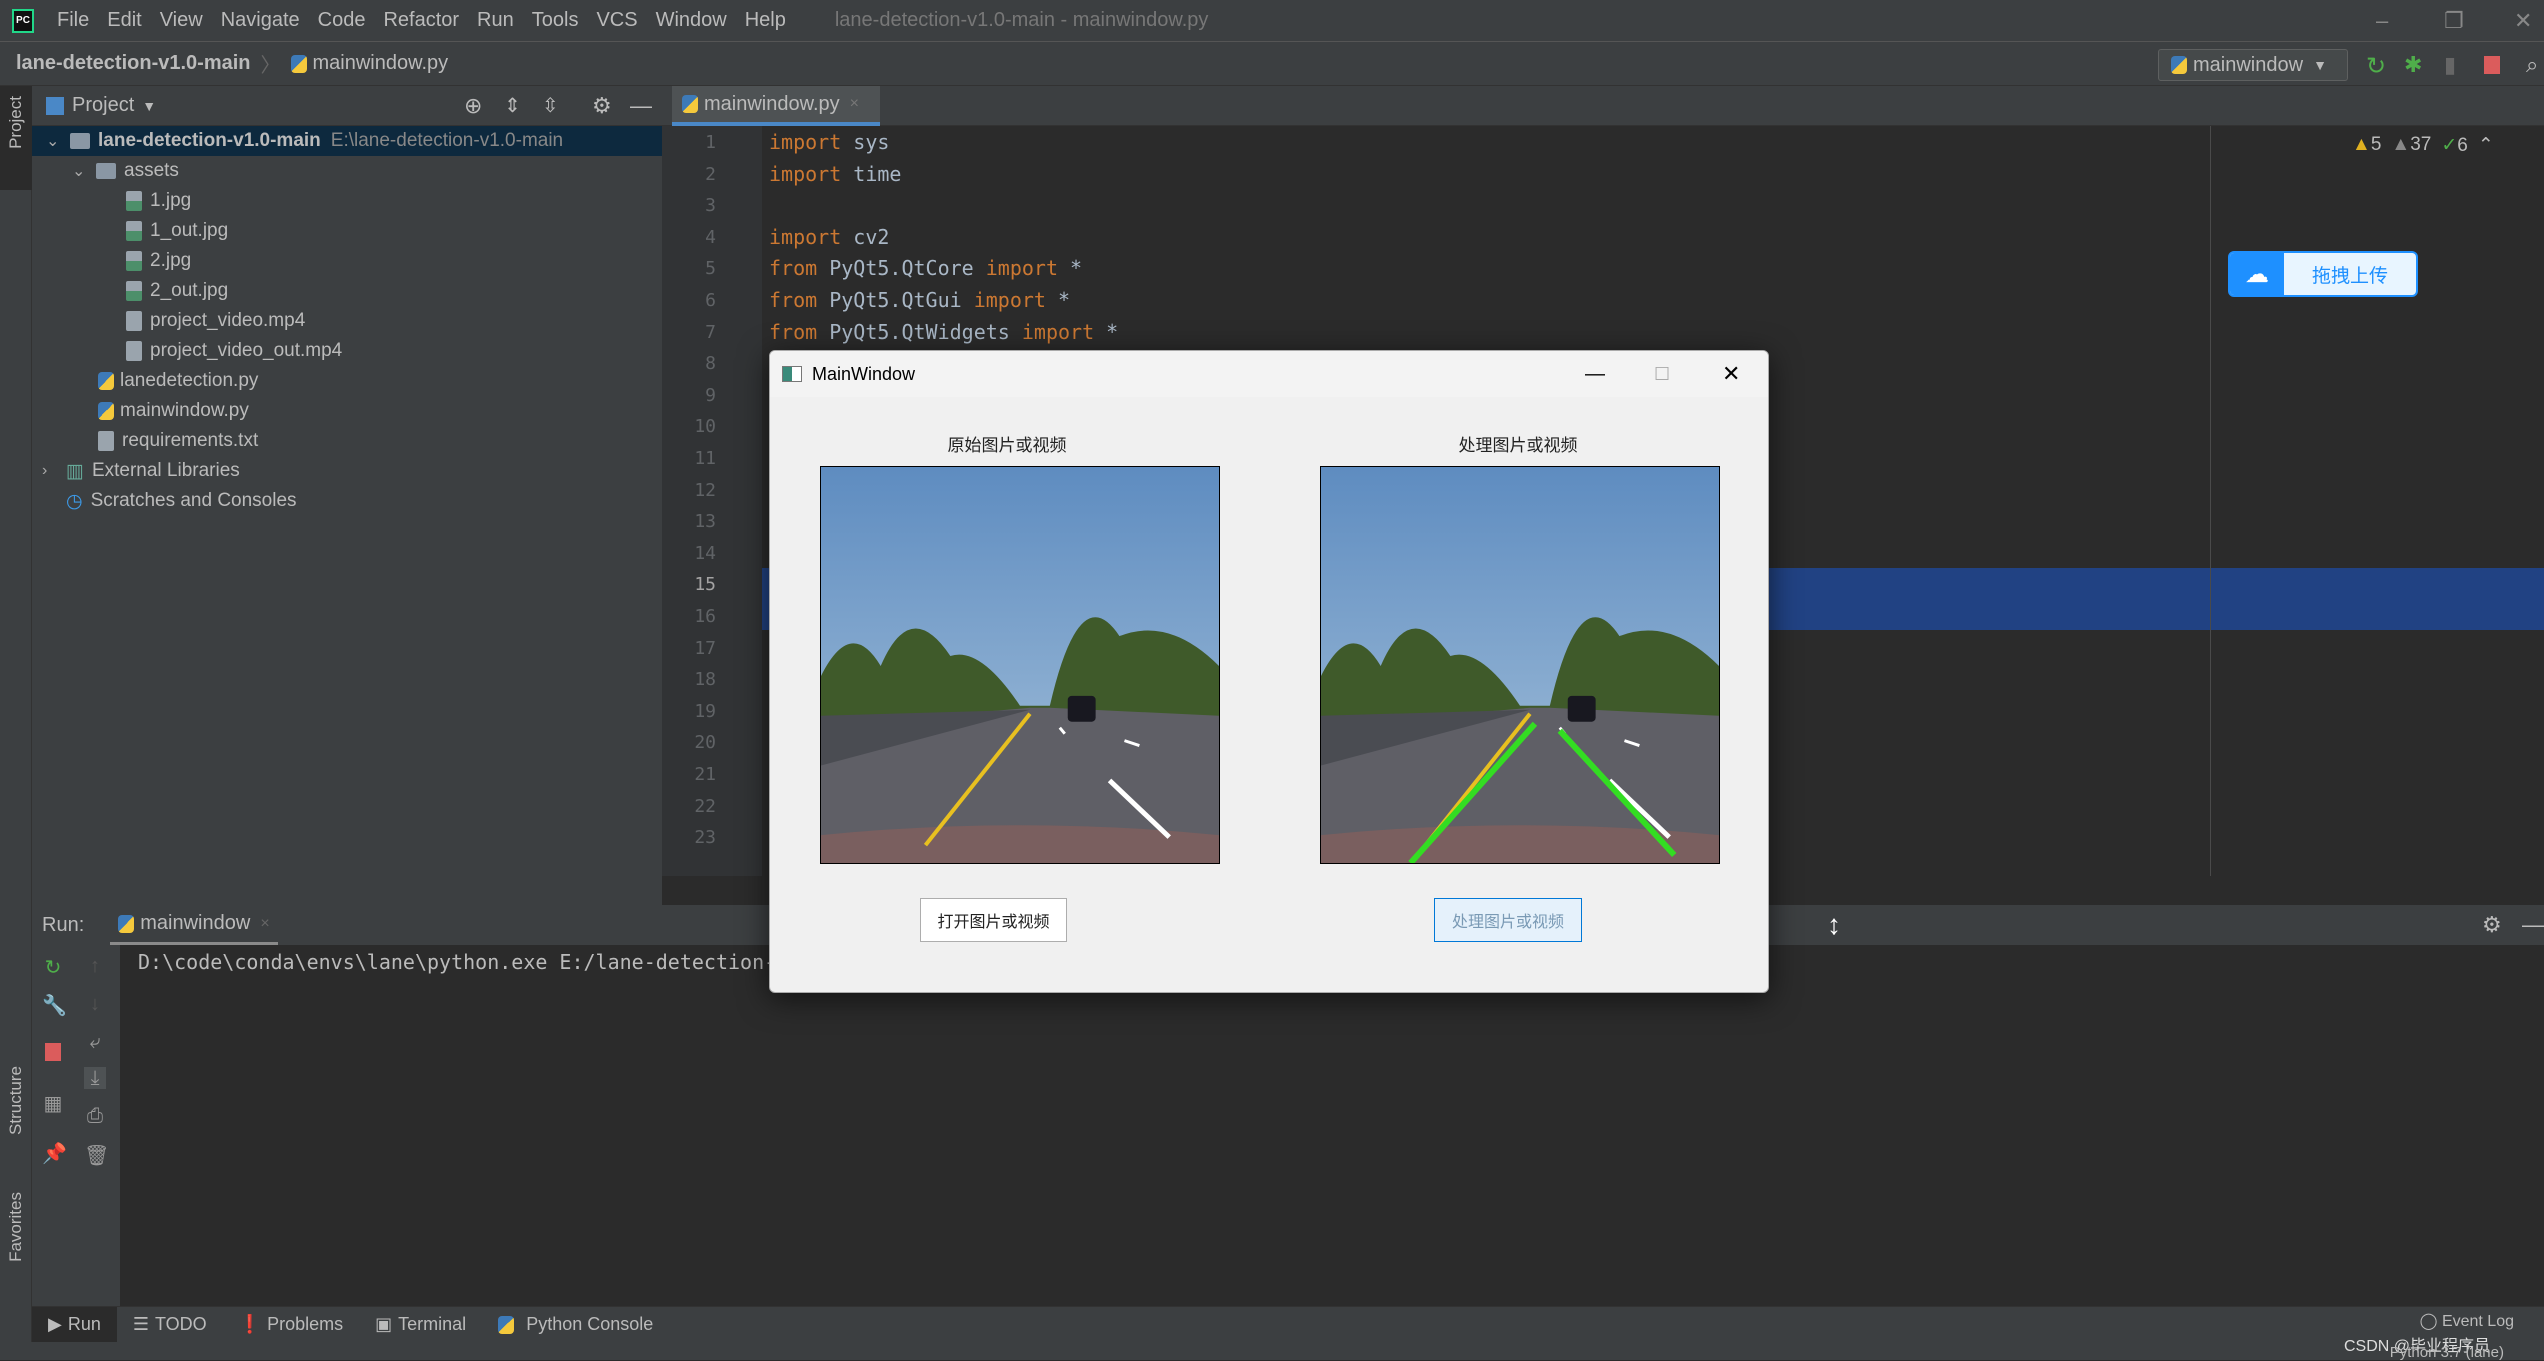 This screenshot has width=2544, height=1361. Describe the element at coordinates (16, 122) in the screenshot. I see `project-tool-tab: Project` at that location.